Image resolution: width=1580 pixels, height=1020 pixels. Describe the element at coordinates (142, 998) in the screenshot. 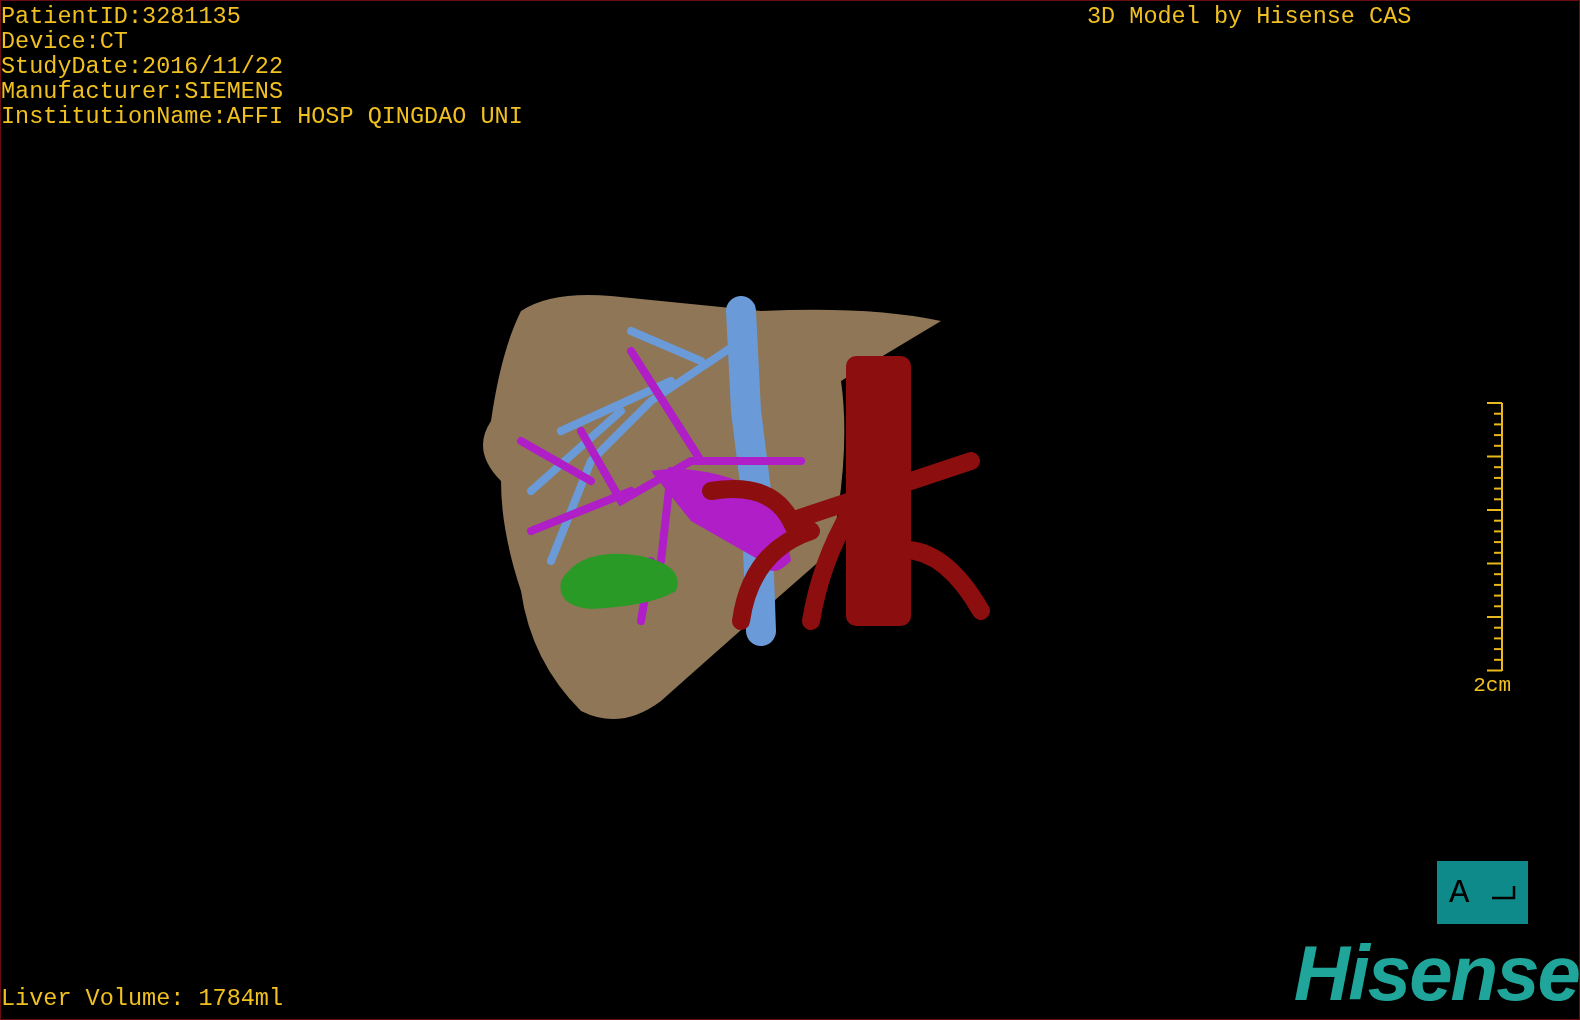

I see `liver-volume-text: Liver Volume: 1784ml` at that location.